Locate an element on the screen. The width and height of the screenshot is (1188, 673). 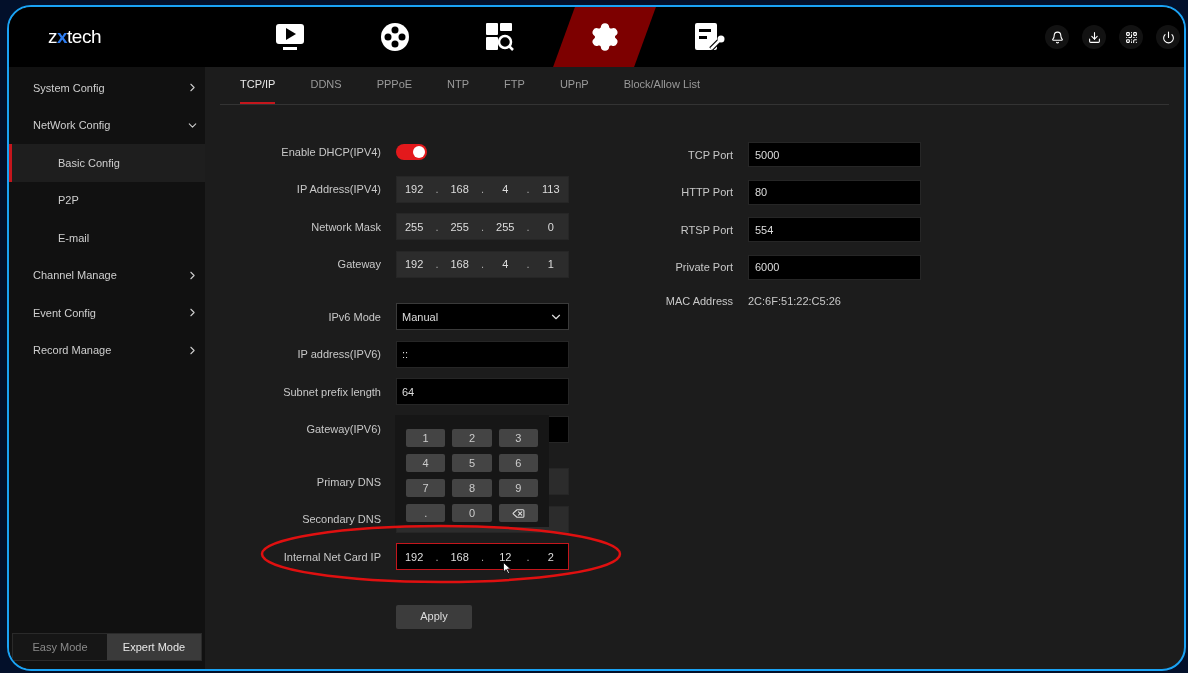
tab: PPPoE is located at coordinates (394, 85).